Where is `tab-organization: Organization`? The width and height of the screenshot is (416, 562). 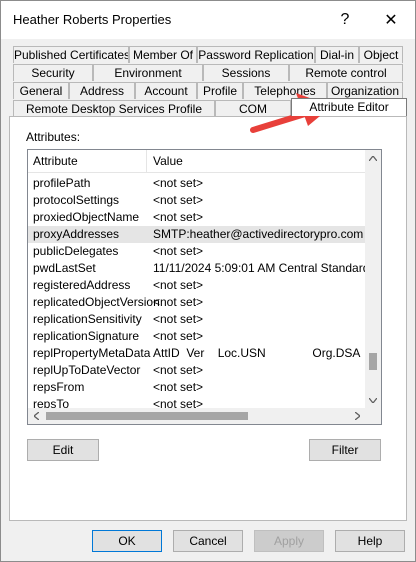
tab-organization: Organization is located at coordinates (365, 90).